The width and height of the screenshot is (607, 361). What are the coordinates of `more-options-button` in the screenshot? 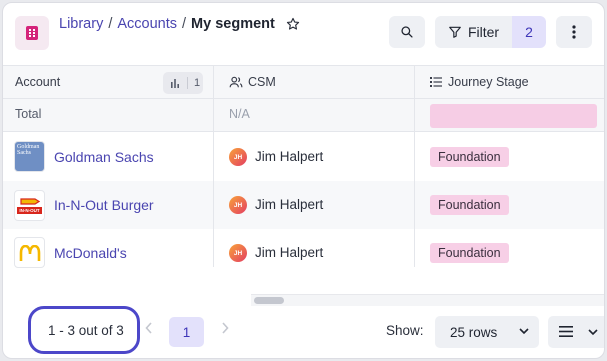 It's located at (574, 32).